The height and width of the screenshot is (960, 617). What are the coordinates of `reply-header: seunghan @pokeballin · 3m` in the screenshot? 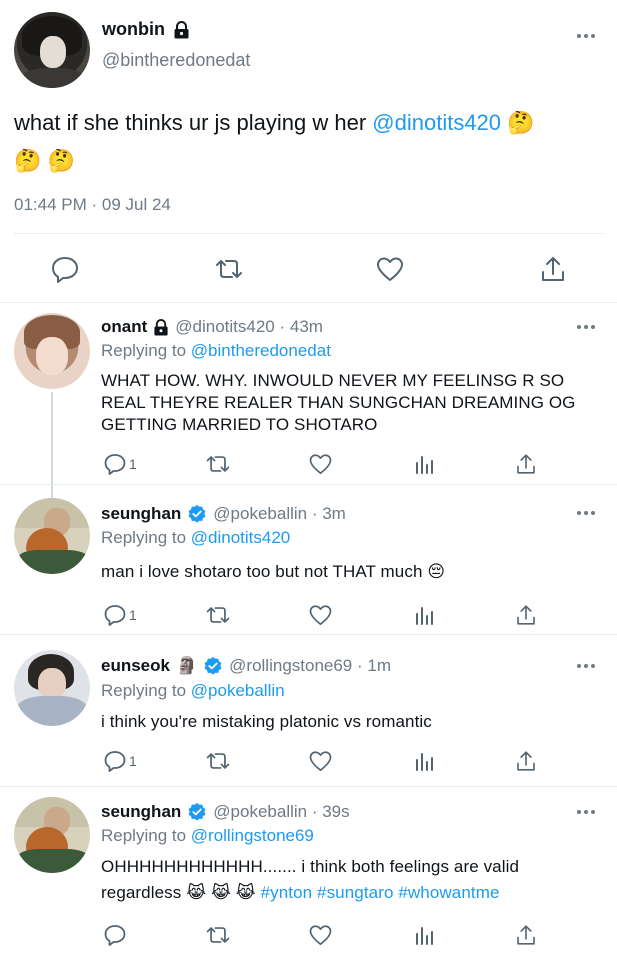 It's located at (223, 514).